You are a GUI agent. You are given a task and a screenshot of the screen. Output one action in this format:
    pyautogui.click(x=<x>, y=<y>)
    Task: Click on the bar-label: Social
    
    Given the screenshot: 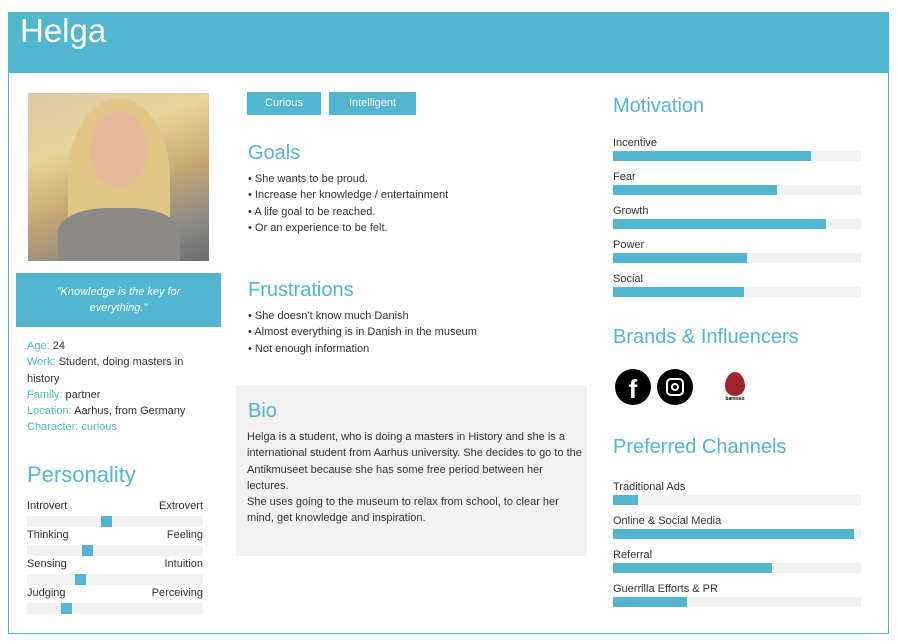 What is the action you would take?
    pyautogui.click(x=628, y=279)
    